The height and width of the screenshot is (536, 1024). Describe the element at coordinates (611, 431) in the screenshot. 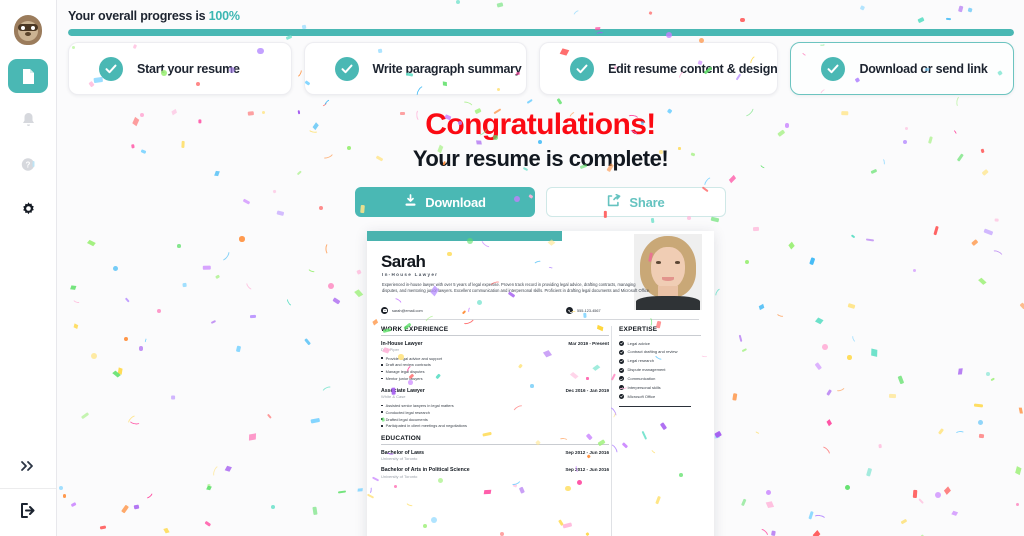

I see `resume-column-divider` at that location.